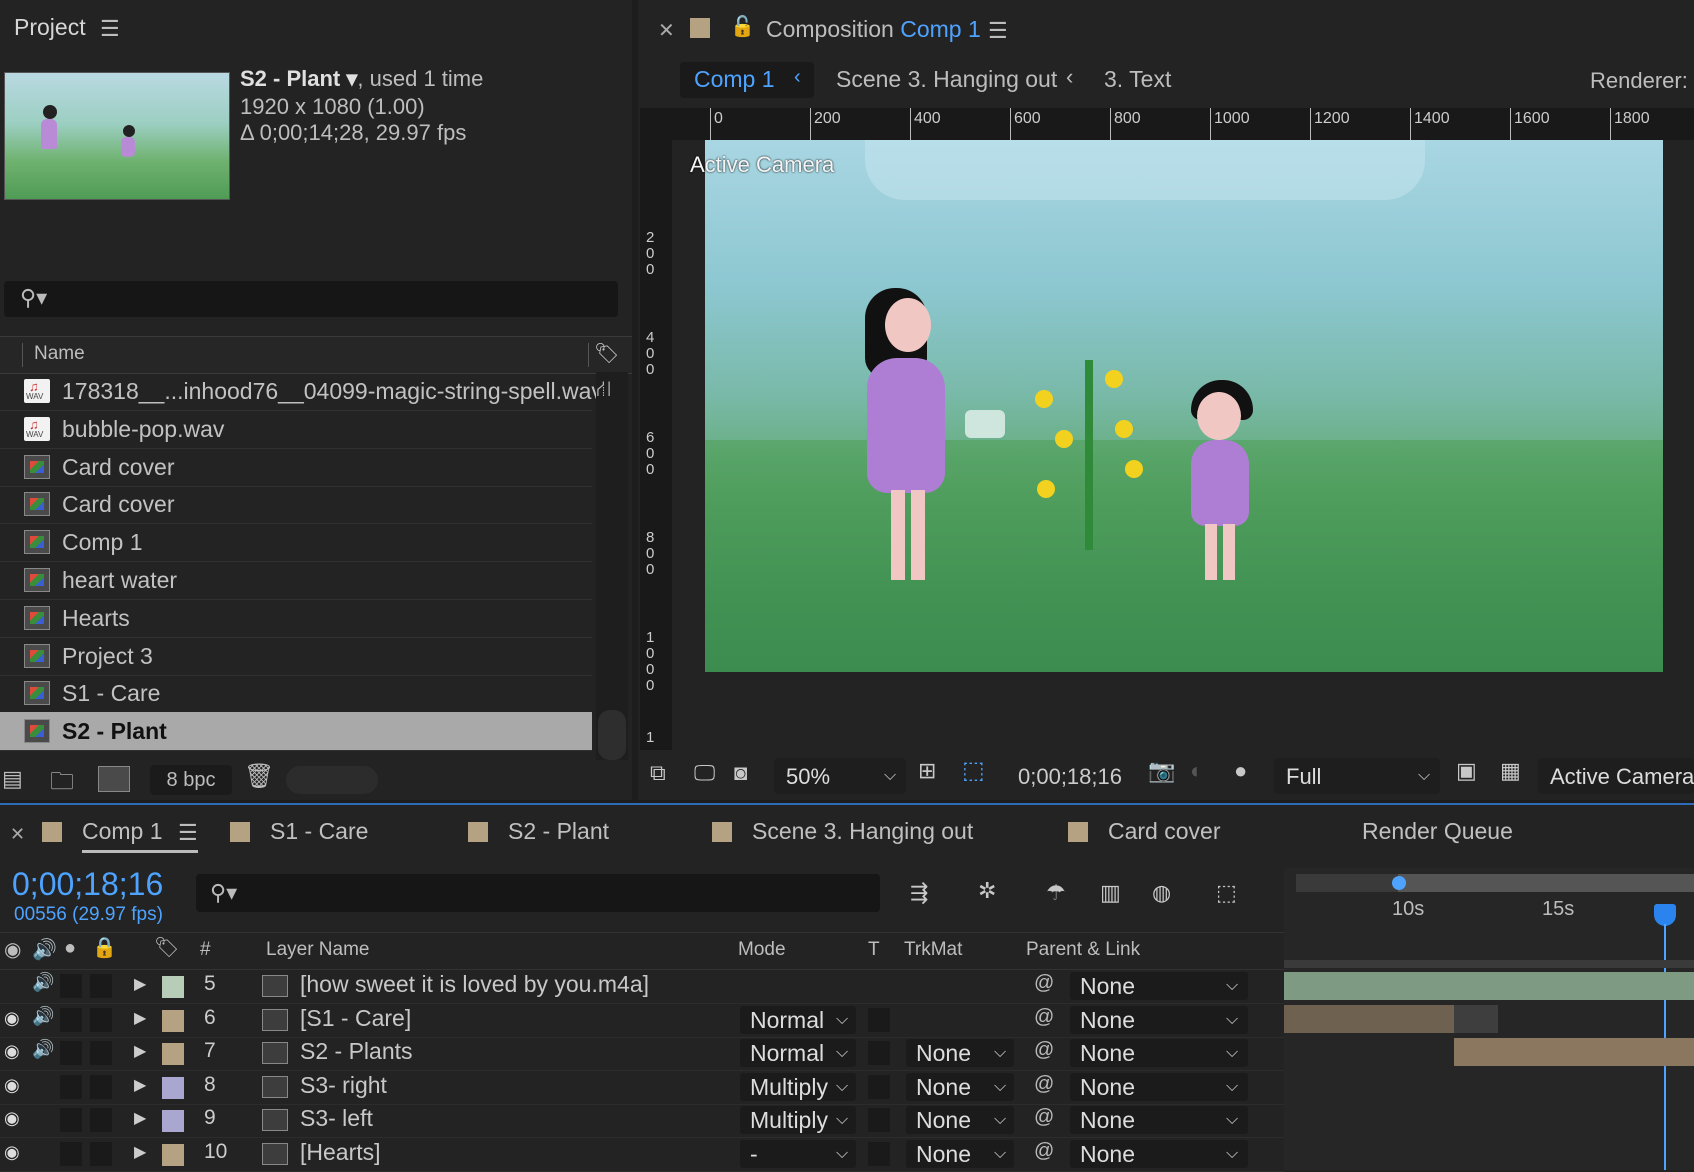 The width and height of the screenshot is (1694, 1172). Describe the element at coordinates (642, 1054) in the screenshot. I see `layer-row: ◉ 🔊 ▶ 7 S2 - Plants Normal ⌵ None ⌵ @ None ⌵` at that location.